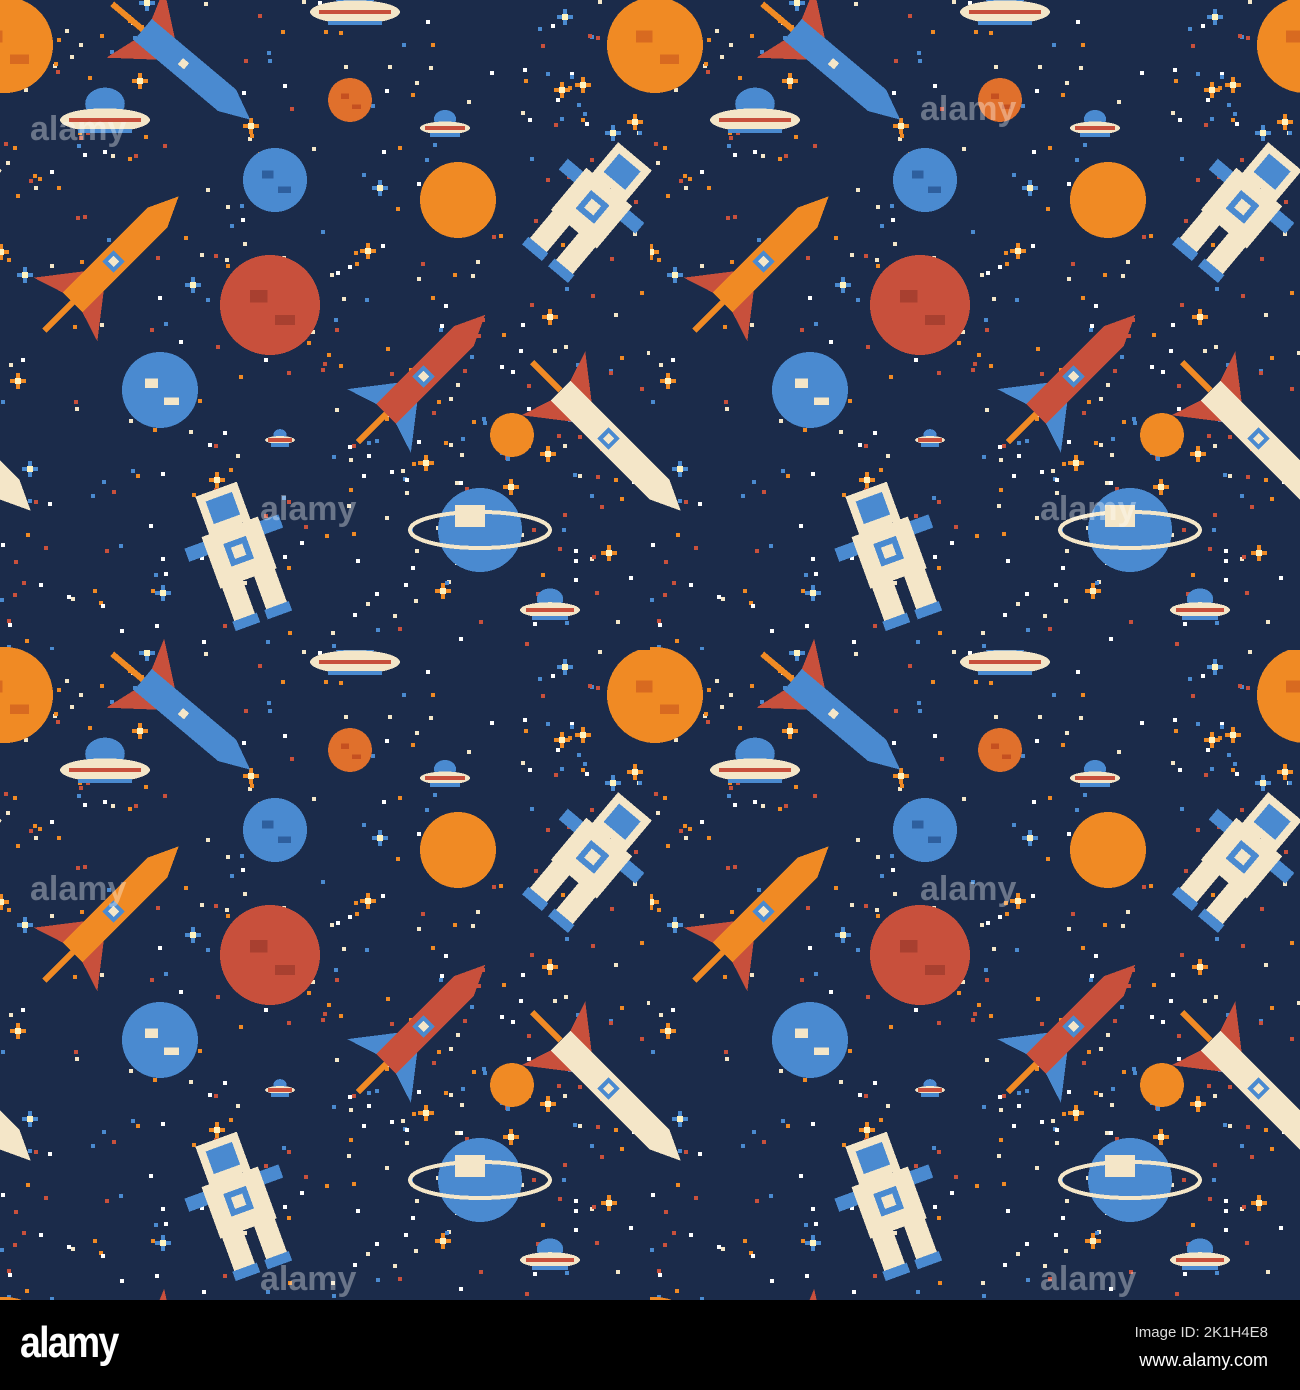 The image size is (1300, 1390). Describe the element at coordinates (69, 1342) in the screenshot. I see `alamy-logo: alamy` at that location.